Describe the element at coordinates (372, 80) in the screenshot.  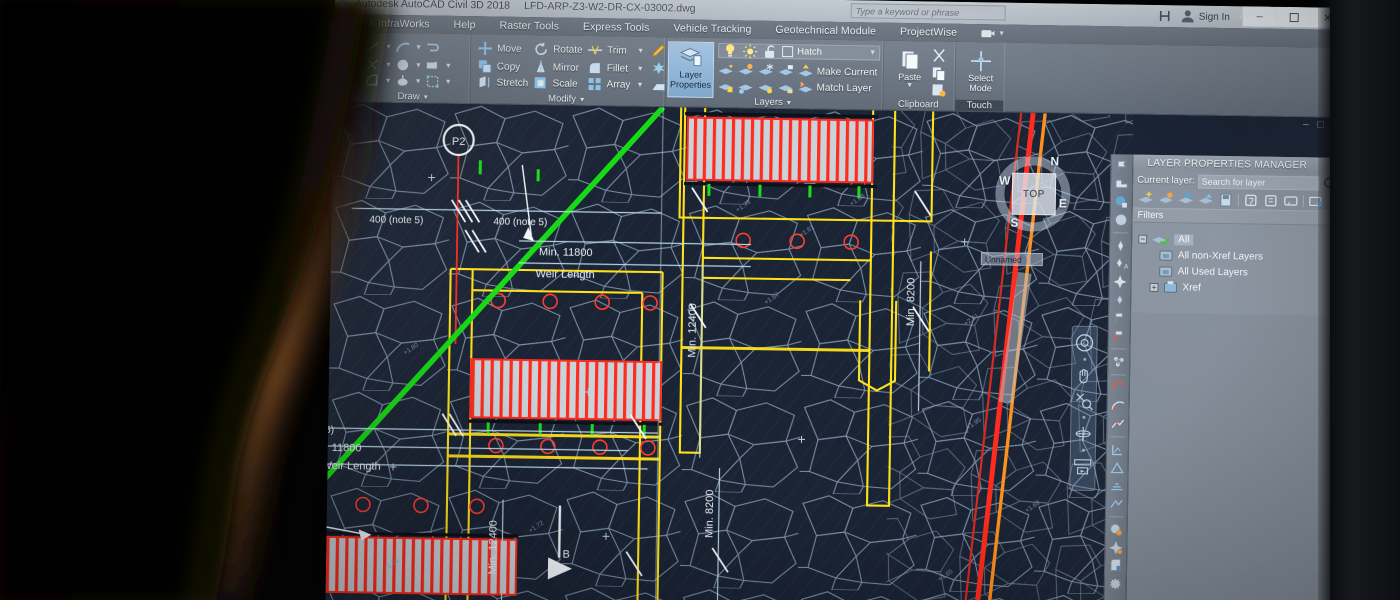
I see `ellipse-tool-button` at that location.